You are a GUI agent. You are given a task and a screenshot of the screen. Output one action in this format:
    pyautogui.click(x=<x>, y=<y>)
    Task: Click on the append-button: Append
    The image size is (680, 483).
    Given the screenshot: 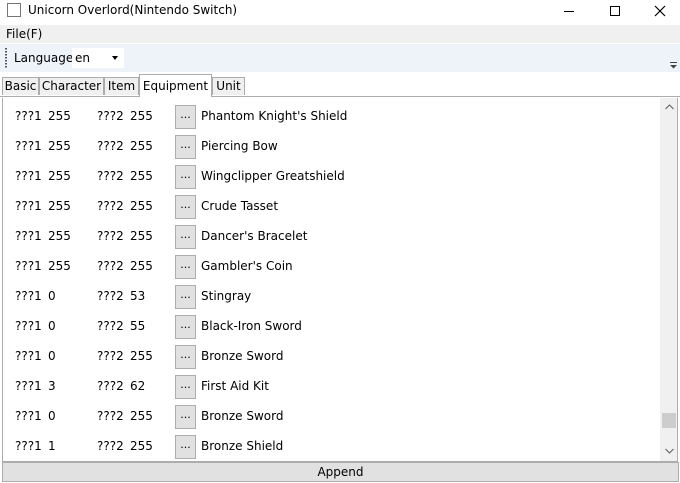 What is the action you would take?
    pyautogui.click(x=340, y=472)
    